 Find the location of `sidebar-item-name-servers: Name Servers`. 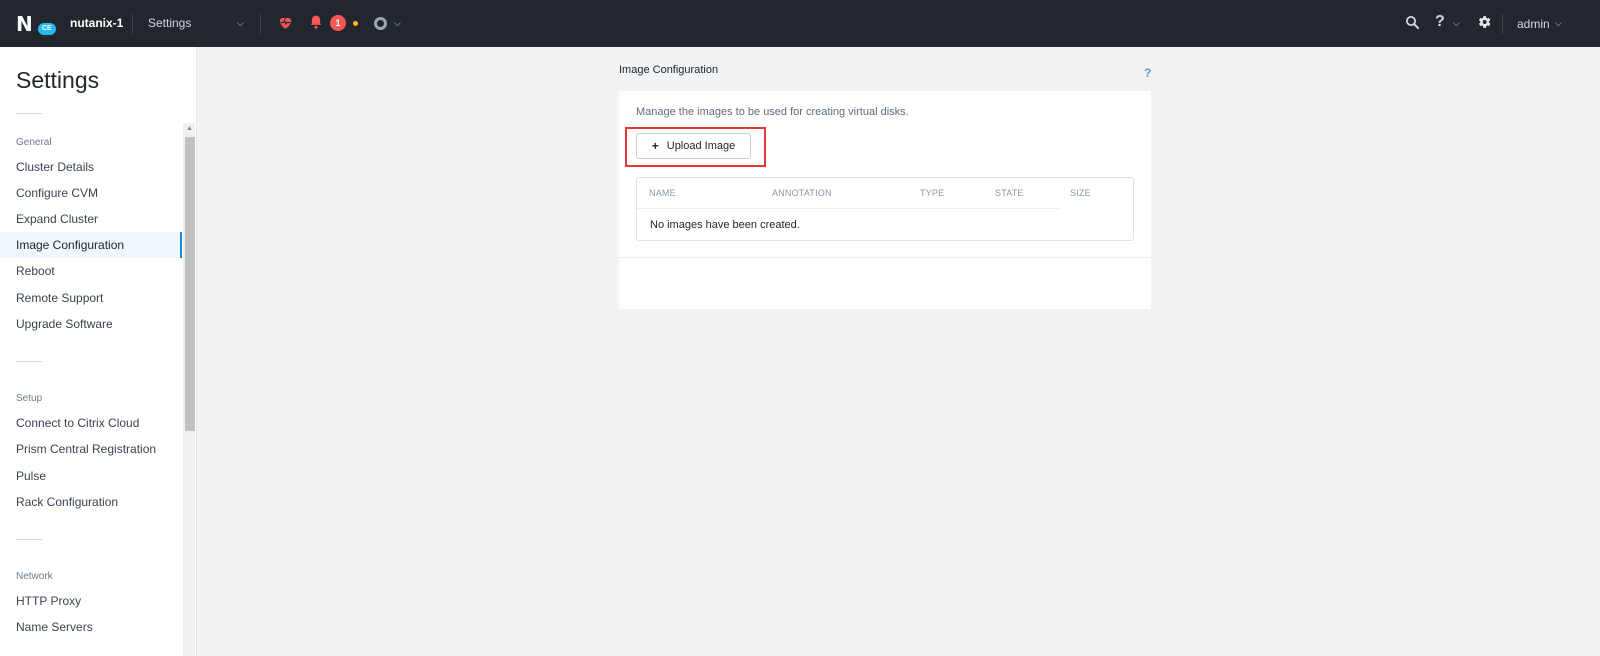

sidebar-item-name-servers: Name Servers is located at coordinates (91, 627).